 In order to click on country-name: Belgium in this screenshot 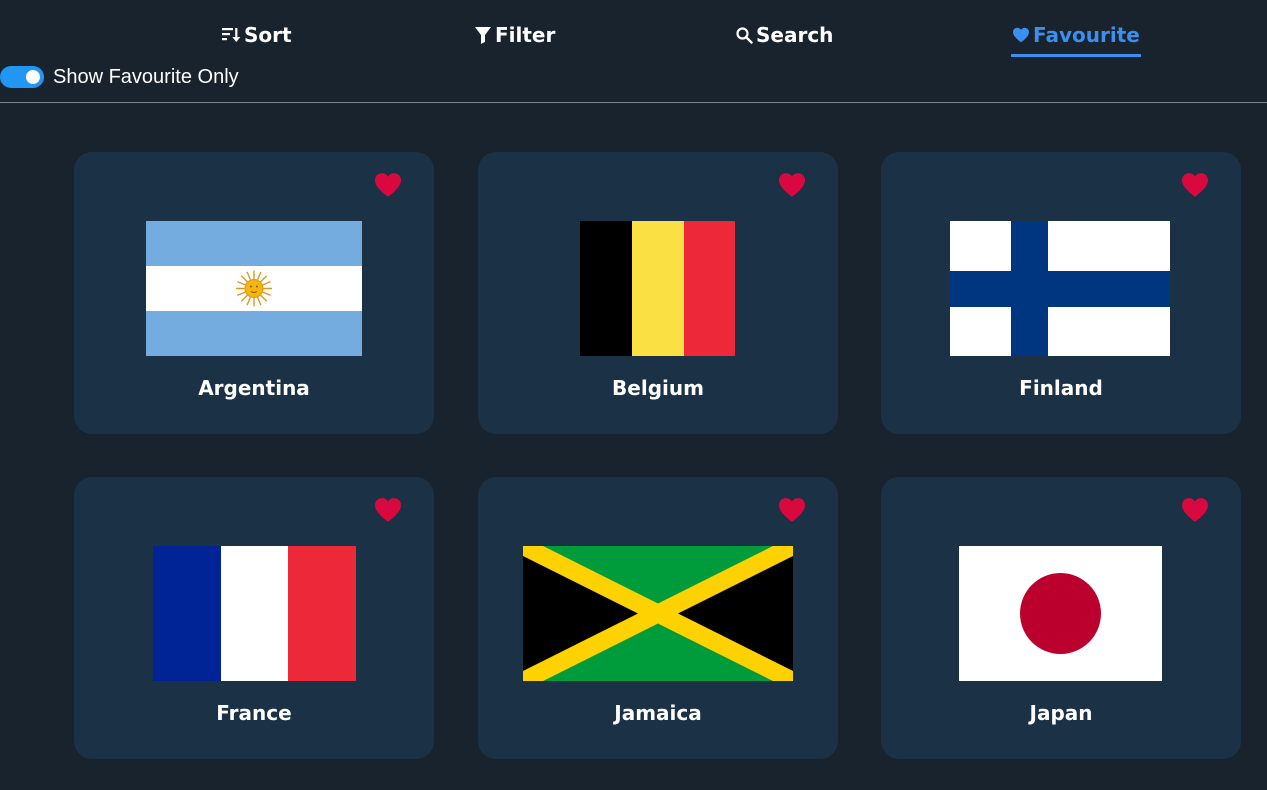, I will do `click(658, 388)`.